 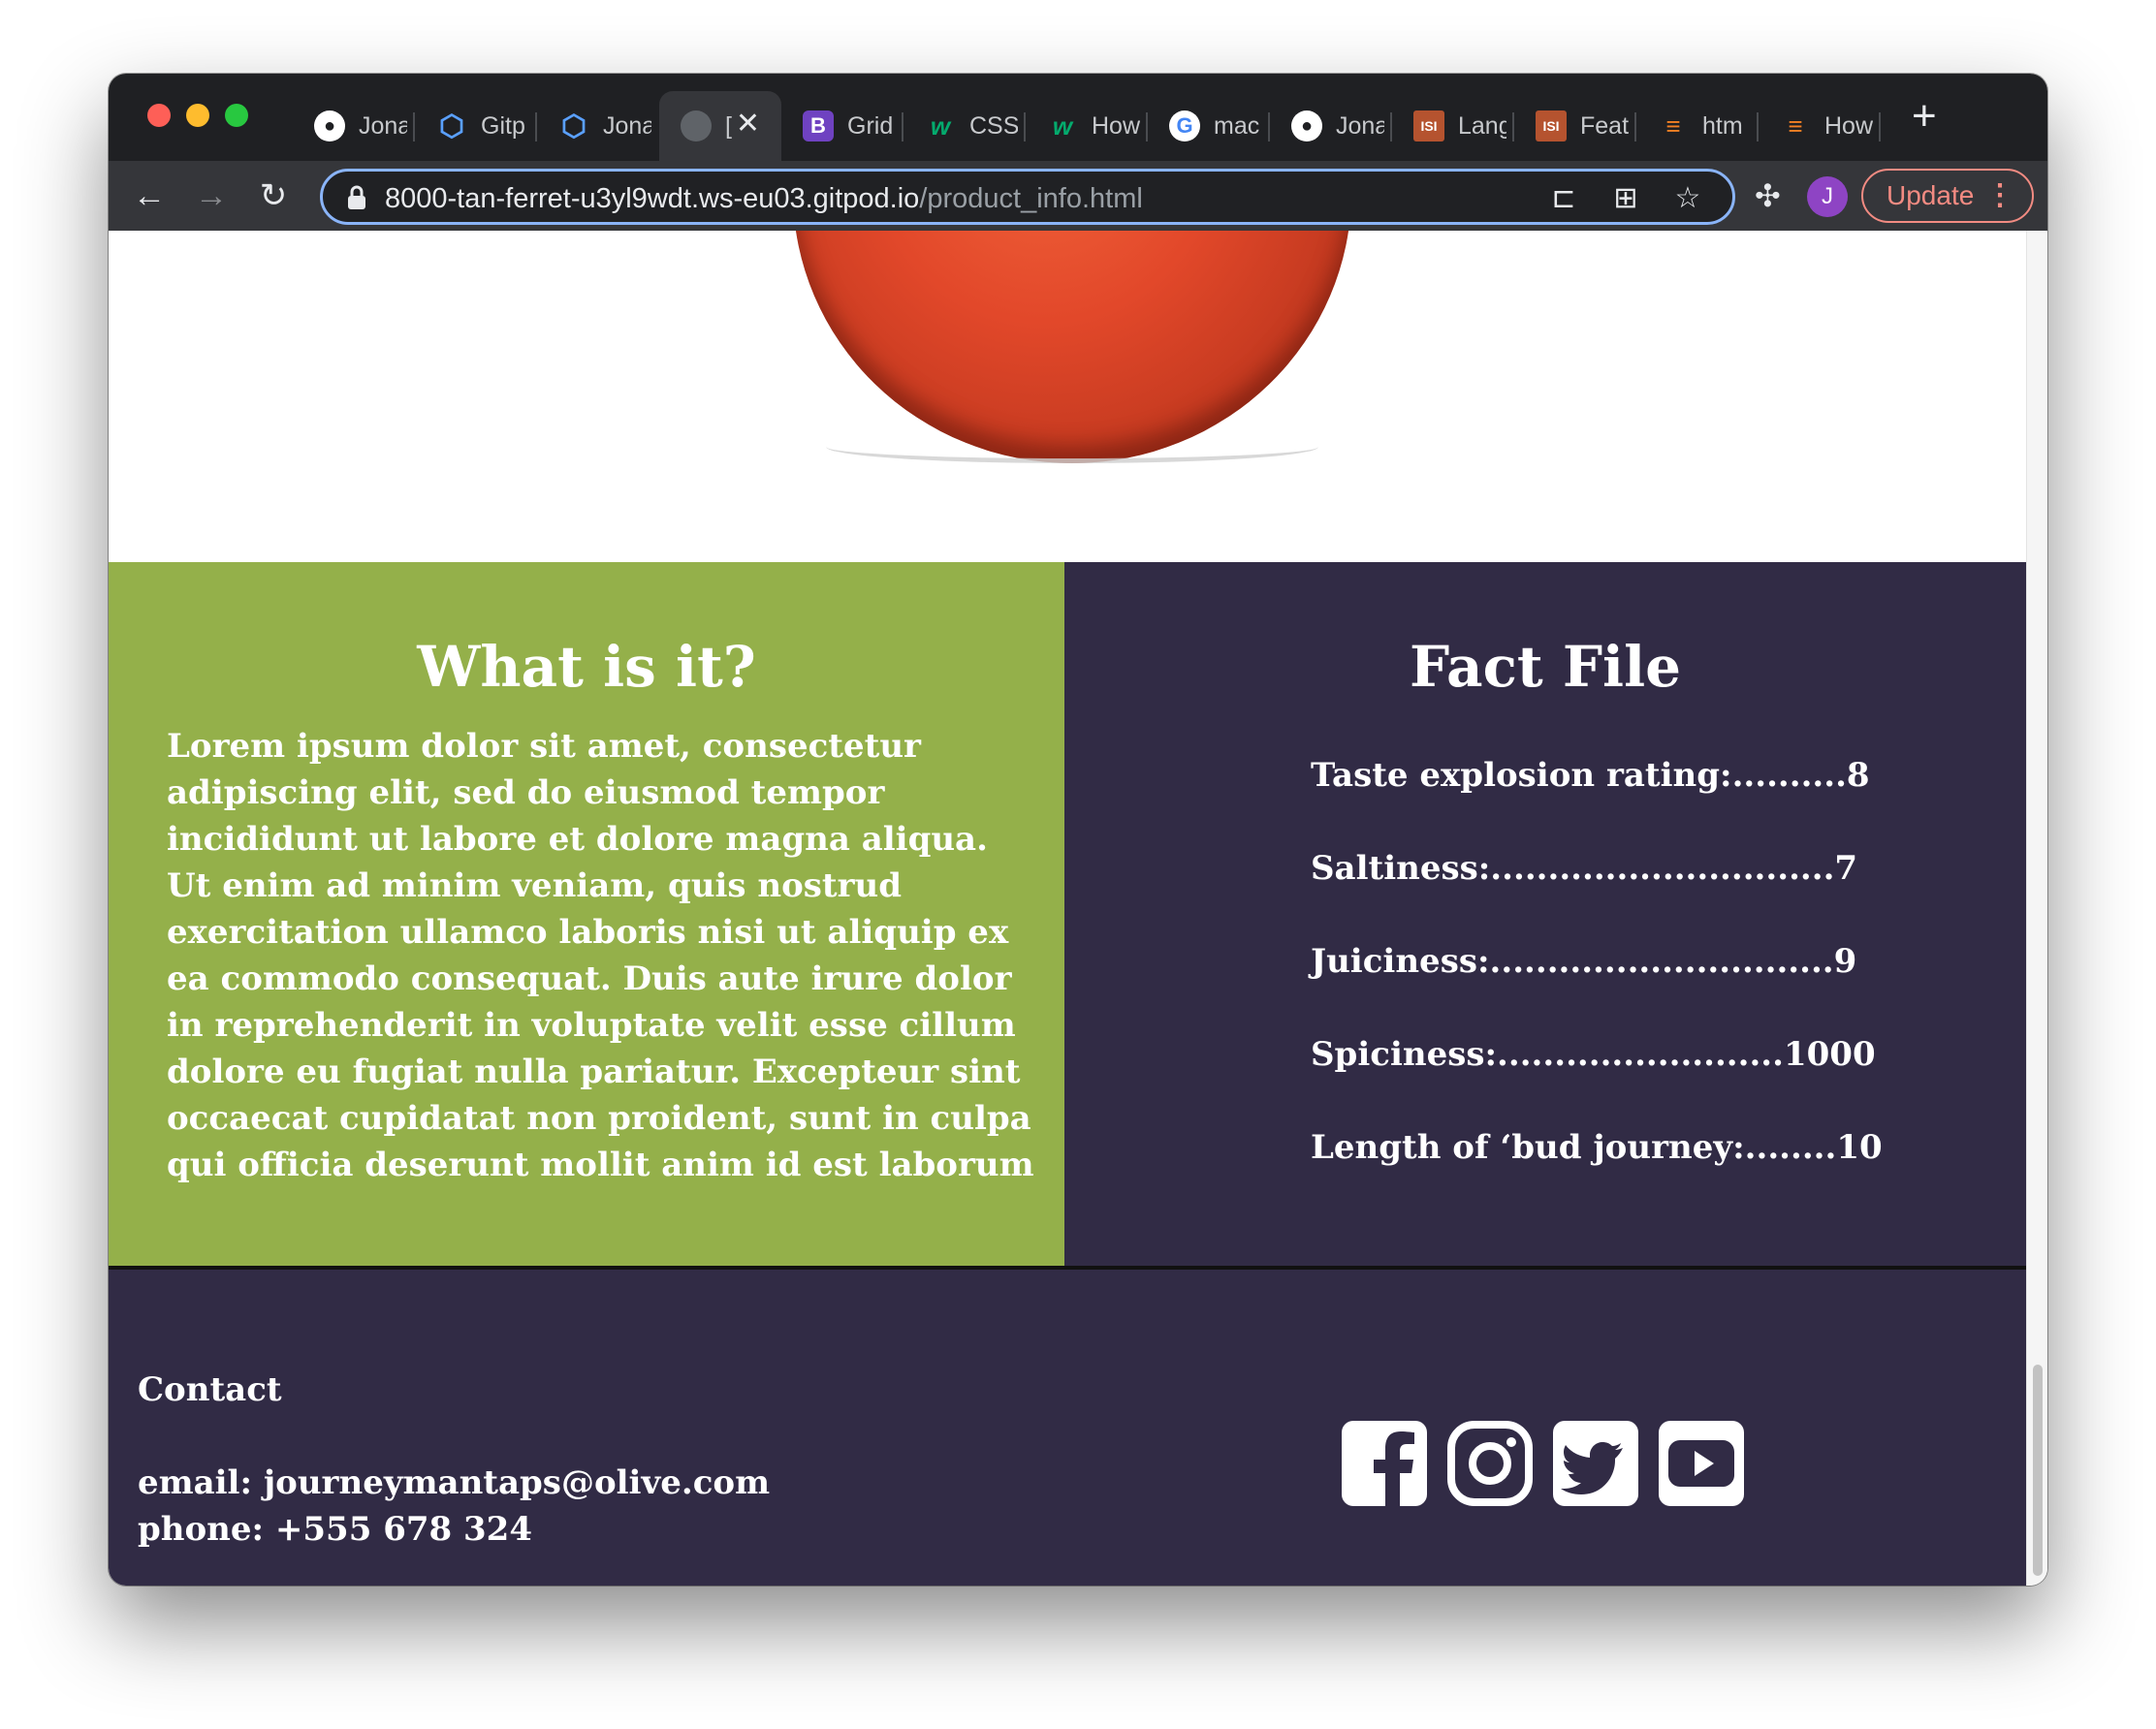 I want to click on new-tab-button: +, so click(x=1924, y=117).